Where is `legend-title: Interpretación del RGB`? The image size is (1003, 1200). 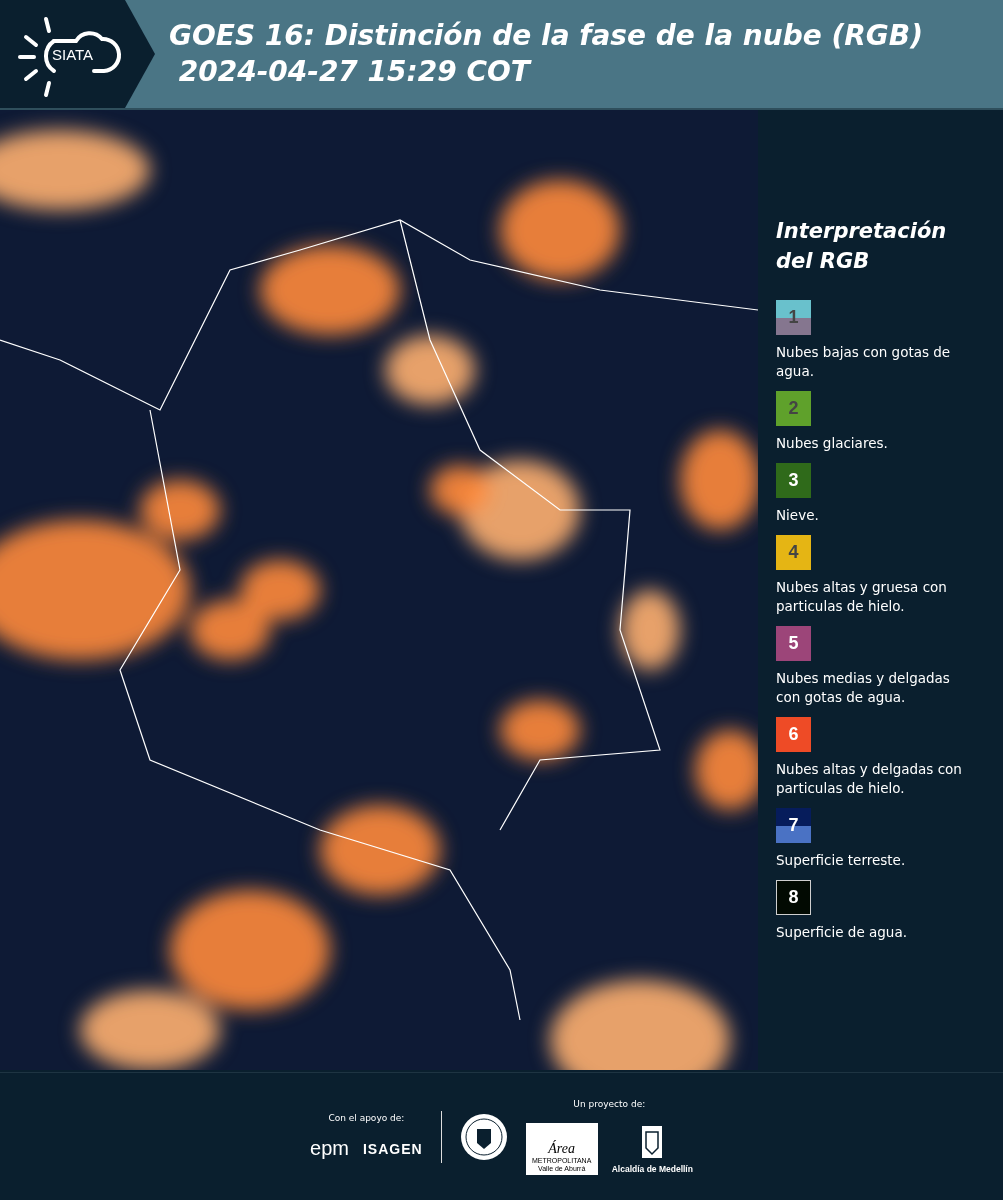
legend-title: Interpretación del RGB is located at coordinates (862, 246).